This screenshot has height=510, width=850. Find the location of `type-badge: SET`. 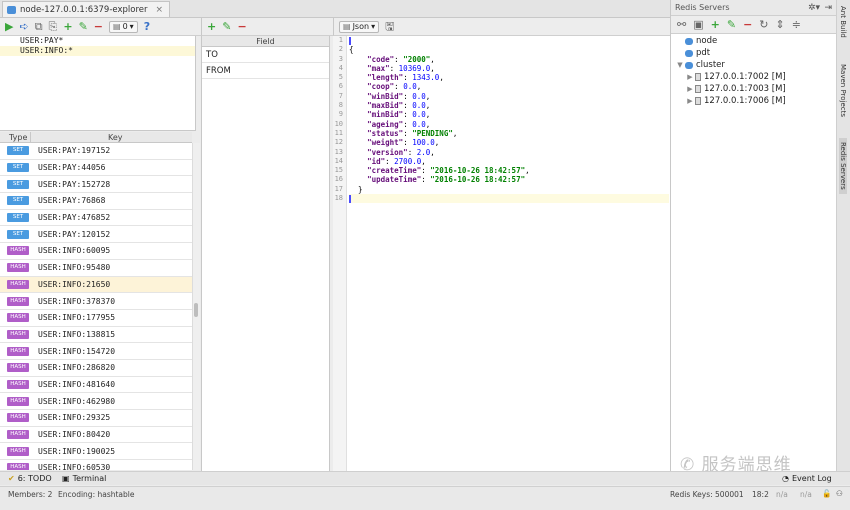

type-badge: SET is located at coordinates (18, 151).